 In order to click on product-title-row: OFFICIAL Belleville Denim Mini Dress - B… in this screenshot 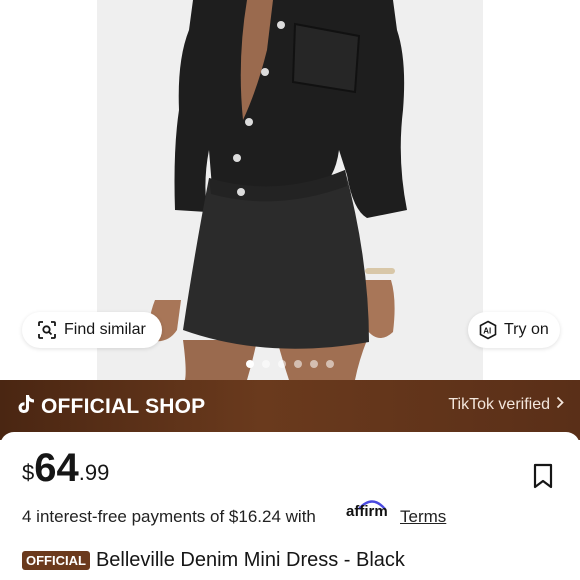, I will do `click(213, 560)`.